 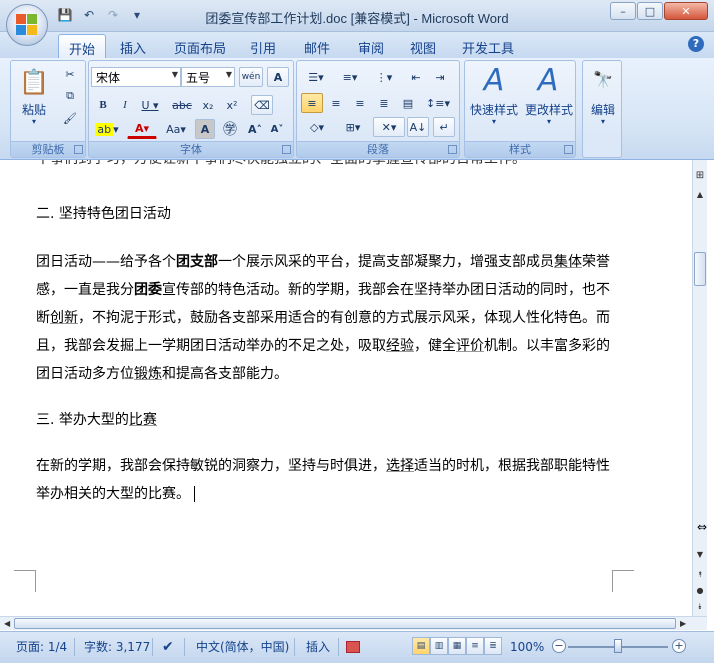 I want to click on format-painter-icon: 🖌, so click(x=70, y=118).